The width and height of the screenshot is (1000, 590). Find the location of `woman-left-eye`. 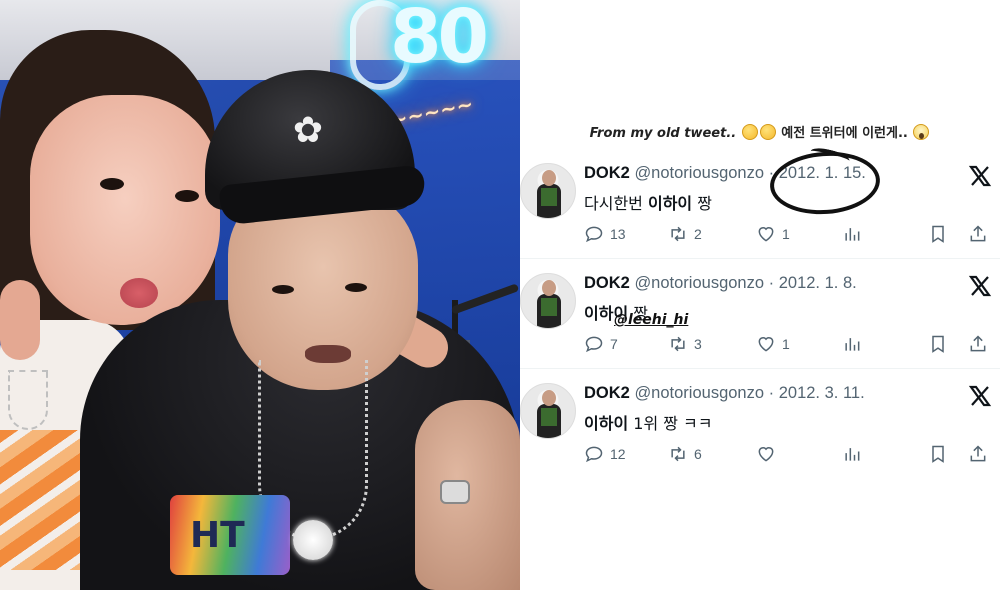

woman-left-eye is located at coordinates (112, 184).